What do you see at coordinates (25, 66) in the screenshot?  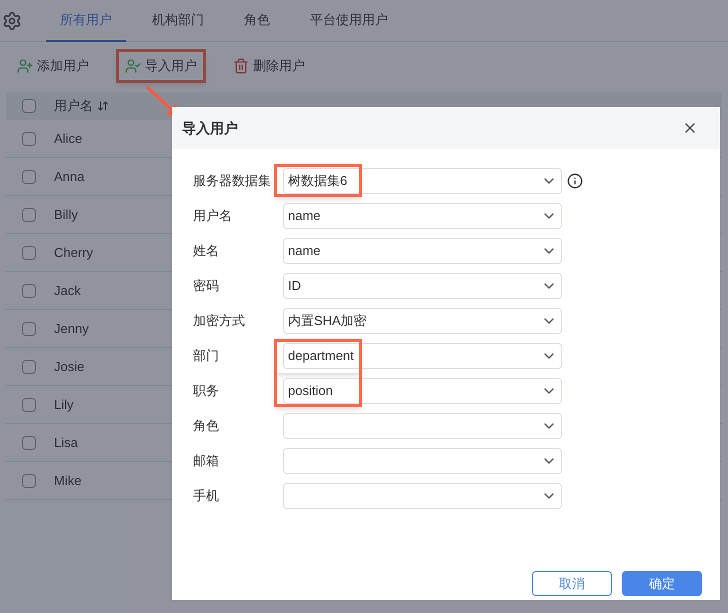 I see `add-user-icon` at bounding box center [25, 66].